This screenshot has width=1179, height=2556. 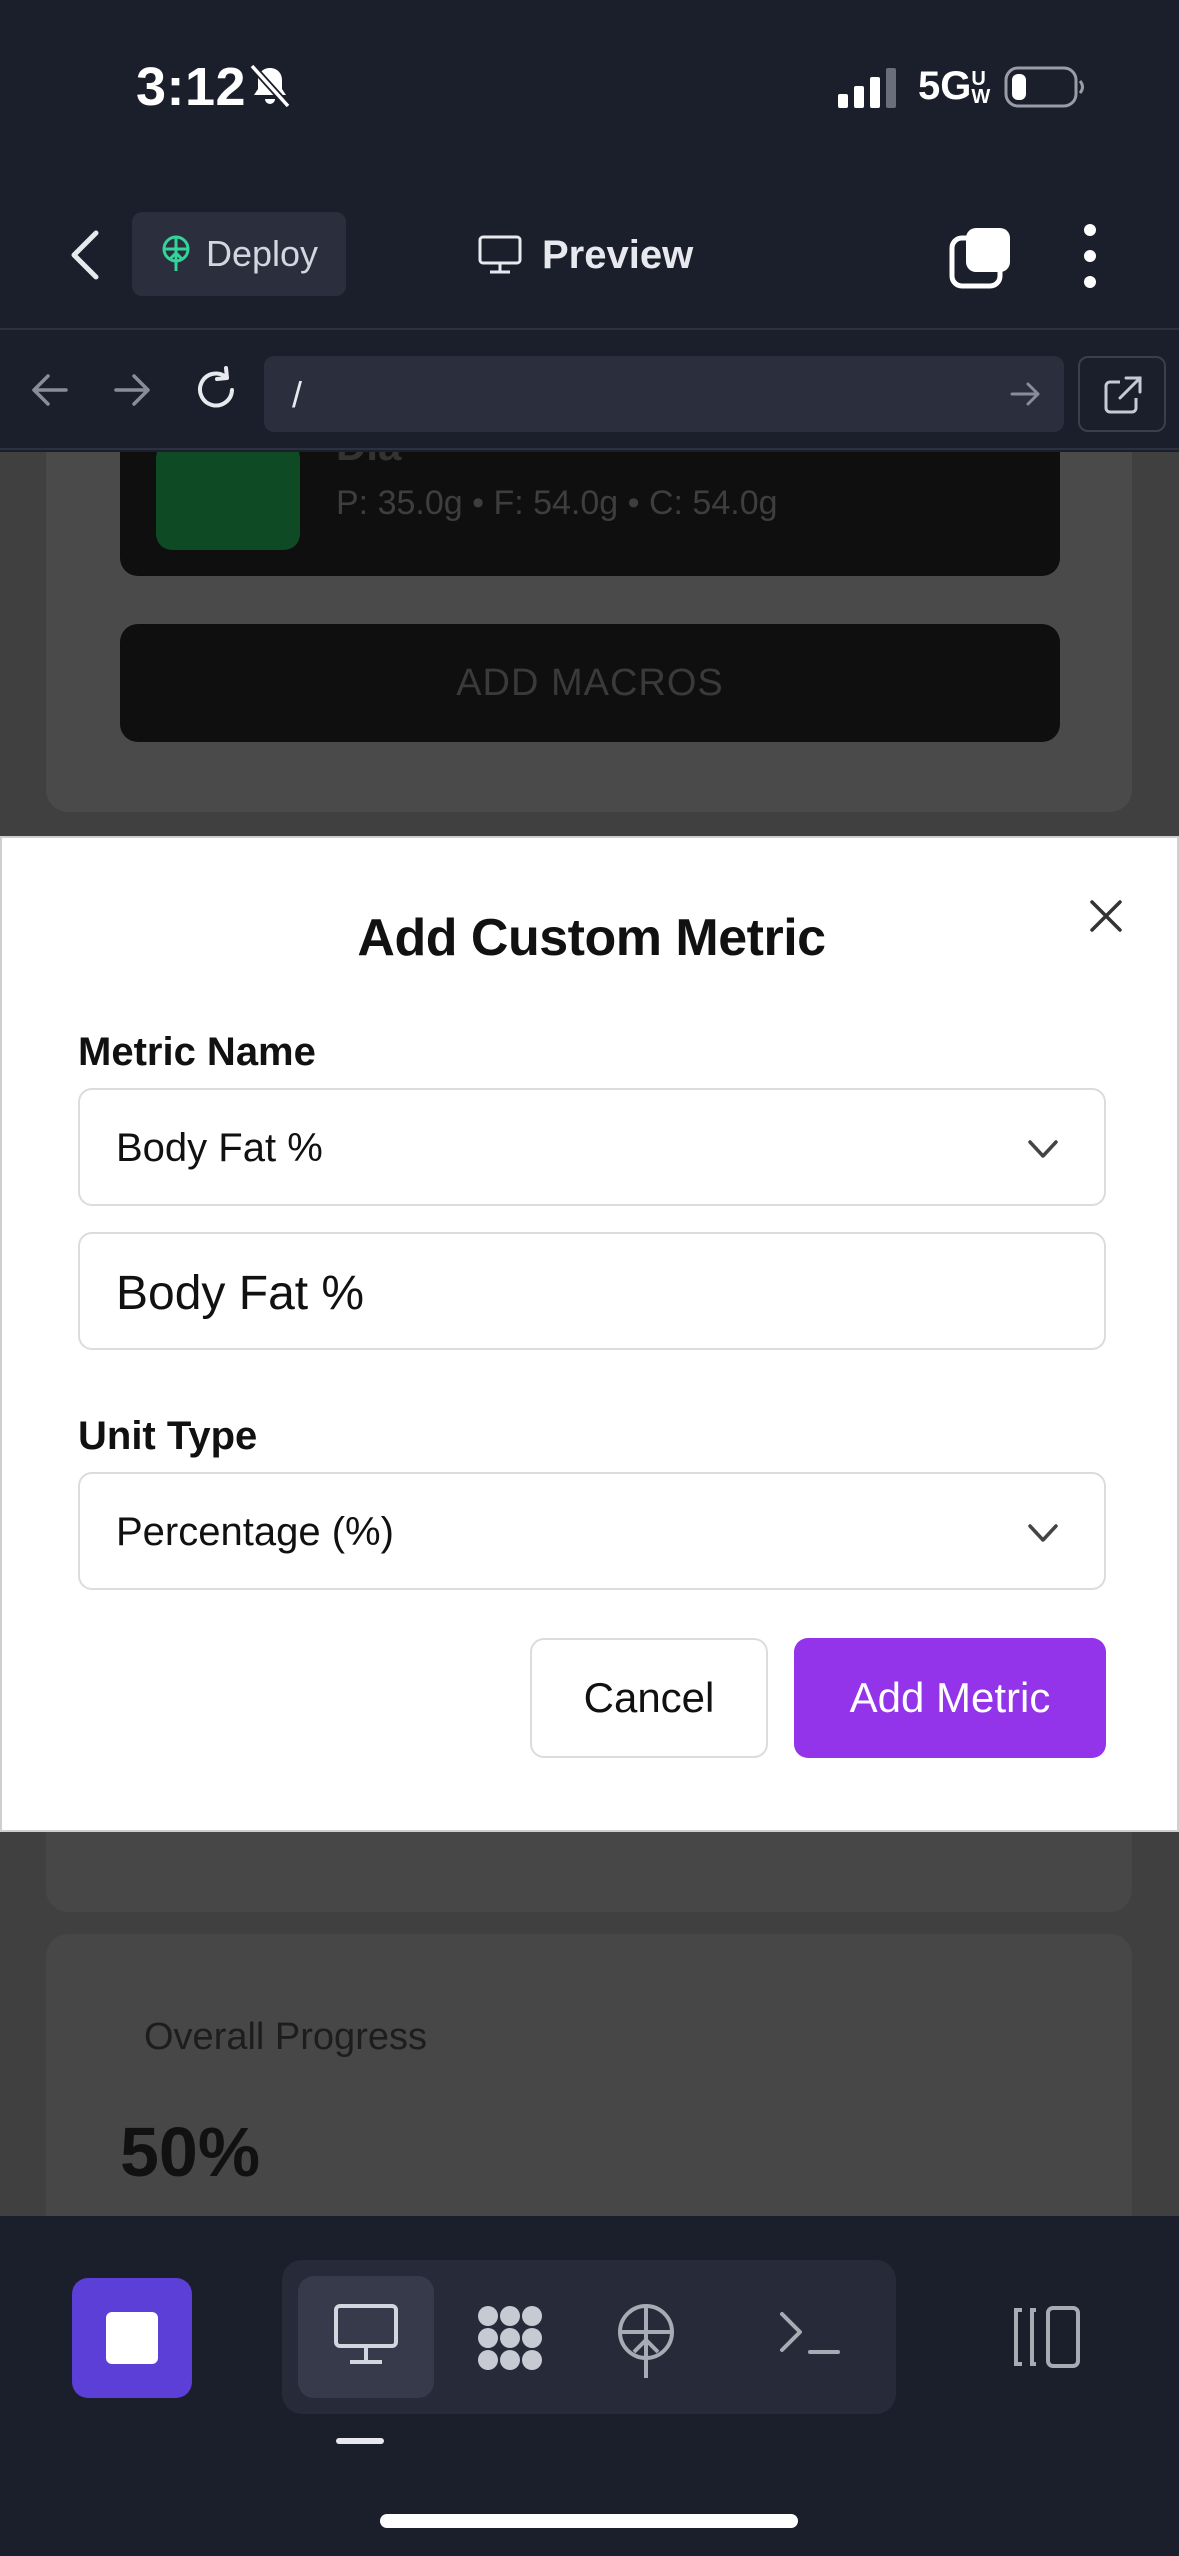 What do you see at coordinates (981, 88) in the screenshot?
I see `network-subtype: UW` at bounding box center [981, 88].